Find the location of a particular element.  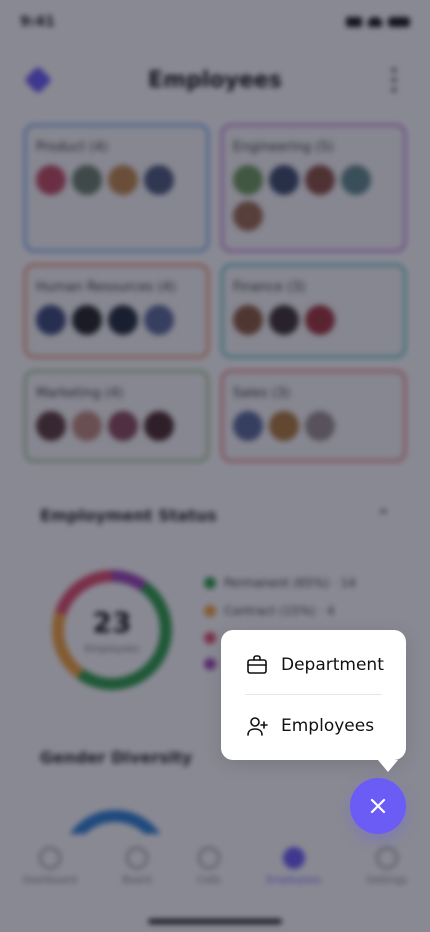

menu-item-label: Department is located at coordinates (332, 665).